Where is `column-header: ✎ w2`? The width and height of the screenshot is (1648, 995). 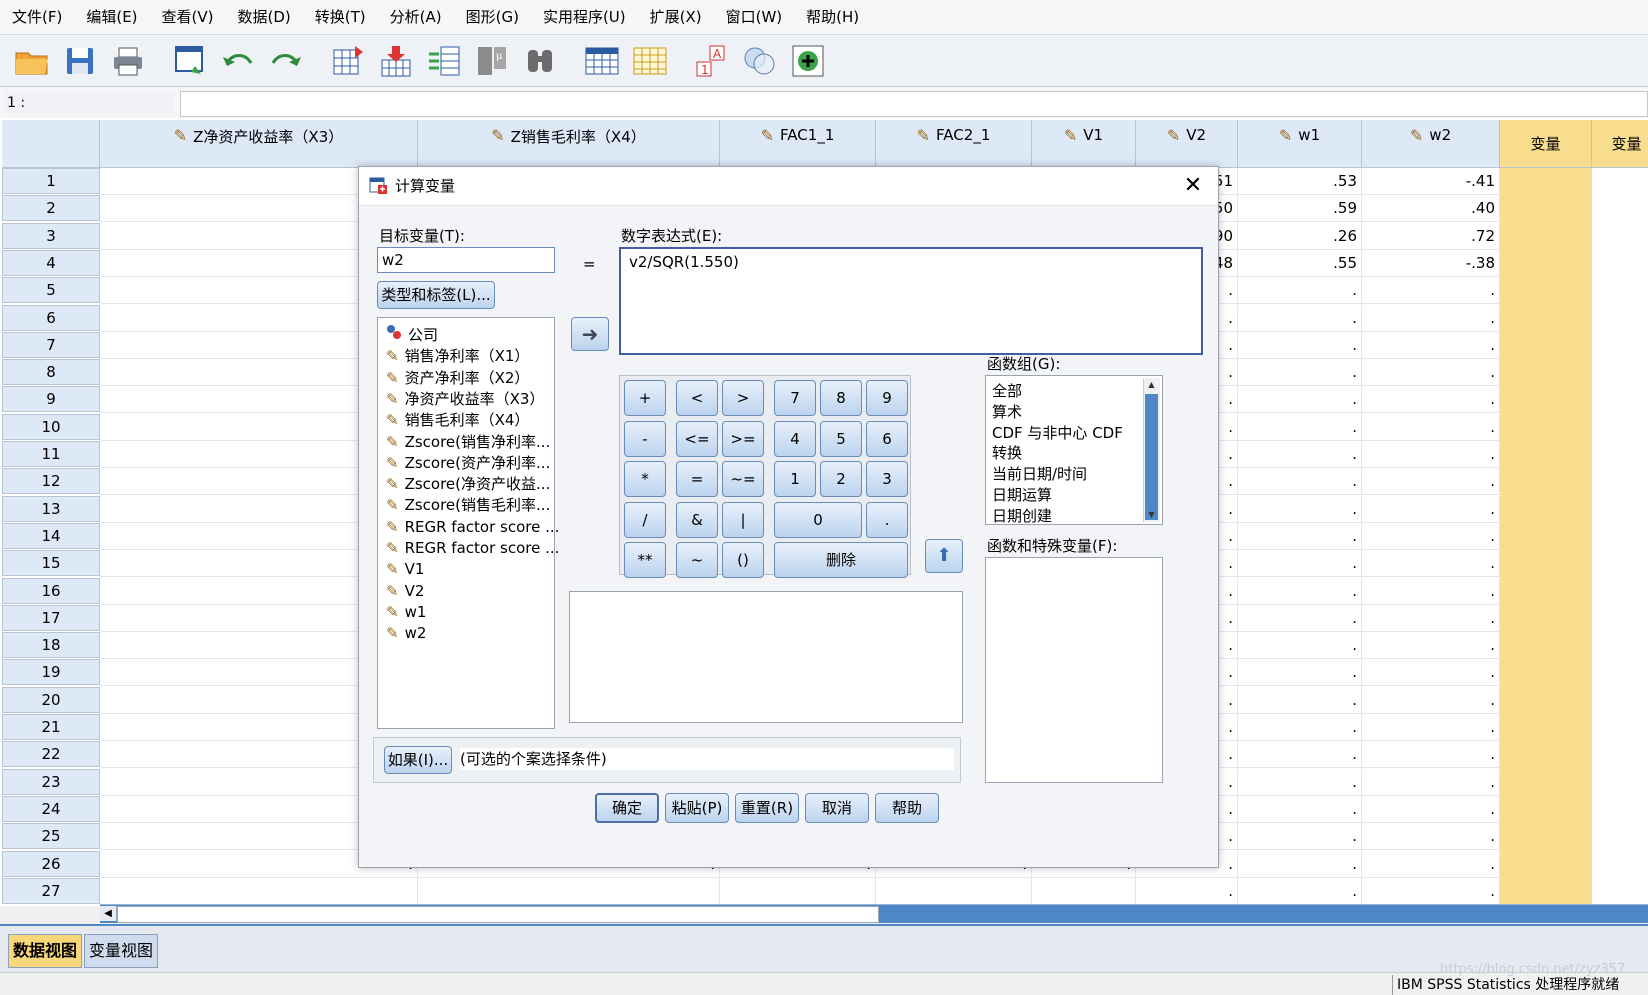
column-header: ✎ w2 is located at coordinates (1431, 144).